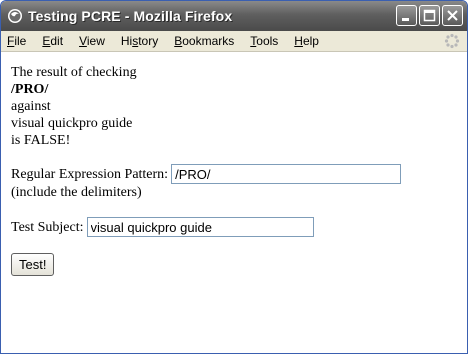  I want to click on subject-row: Test Subject:, so click(234, 227).